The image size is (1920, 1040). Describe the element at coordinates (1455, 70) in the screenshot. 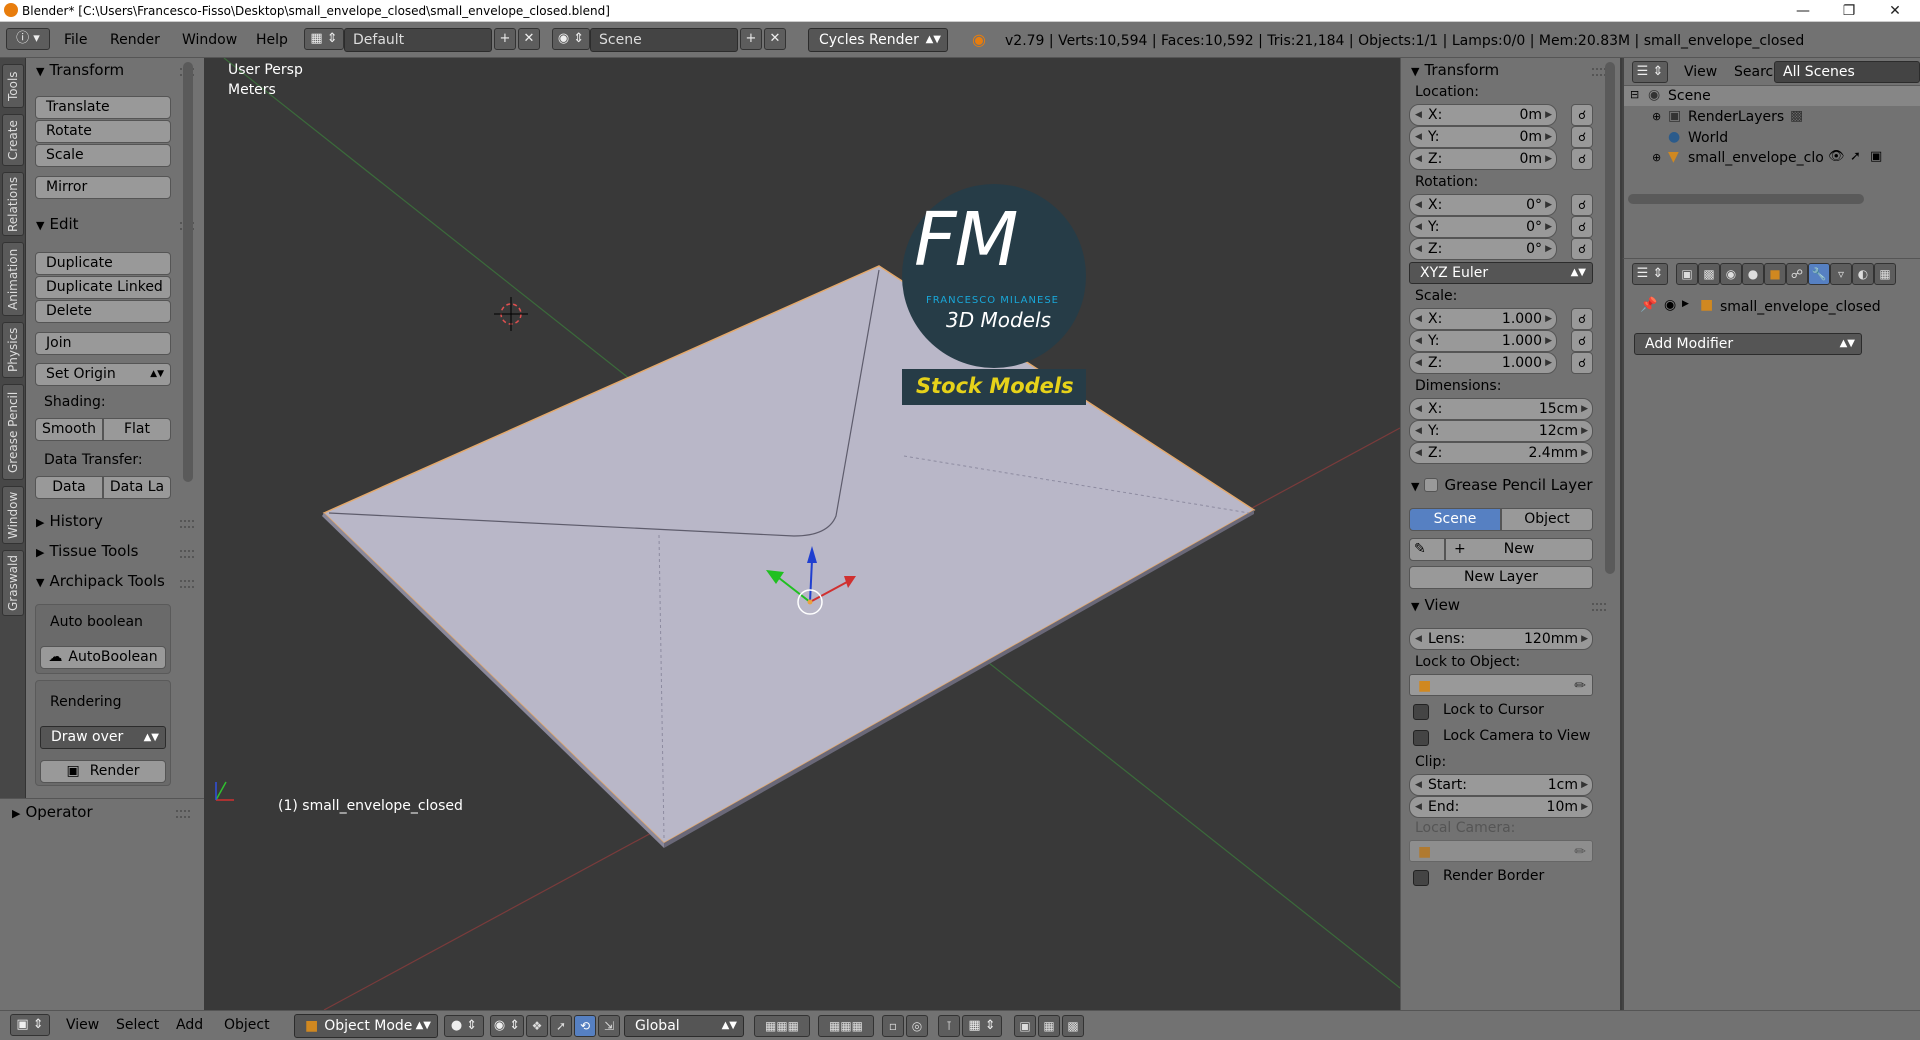

I see `panel-header-transform-n: ▼ Transform` at that location.